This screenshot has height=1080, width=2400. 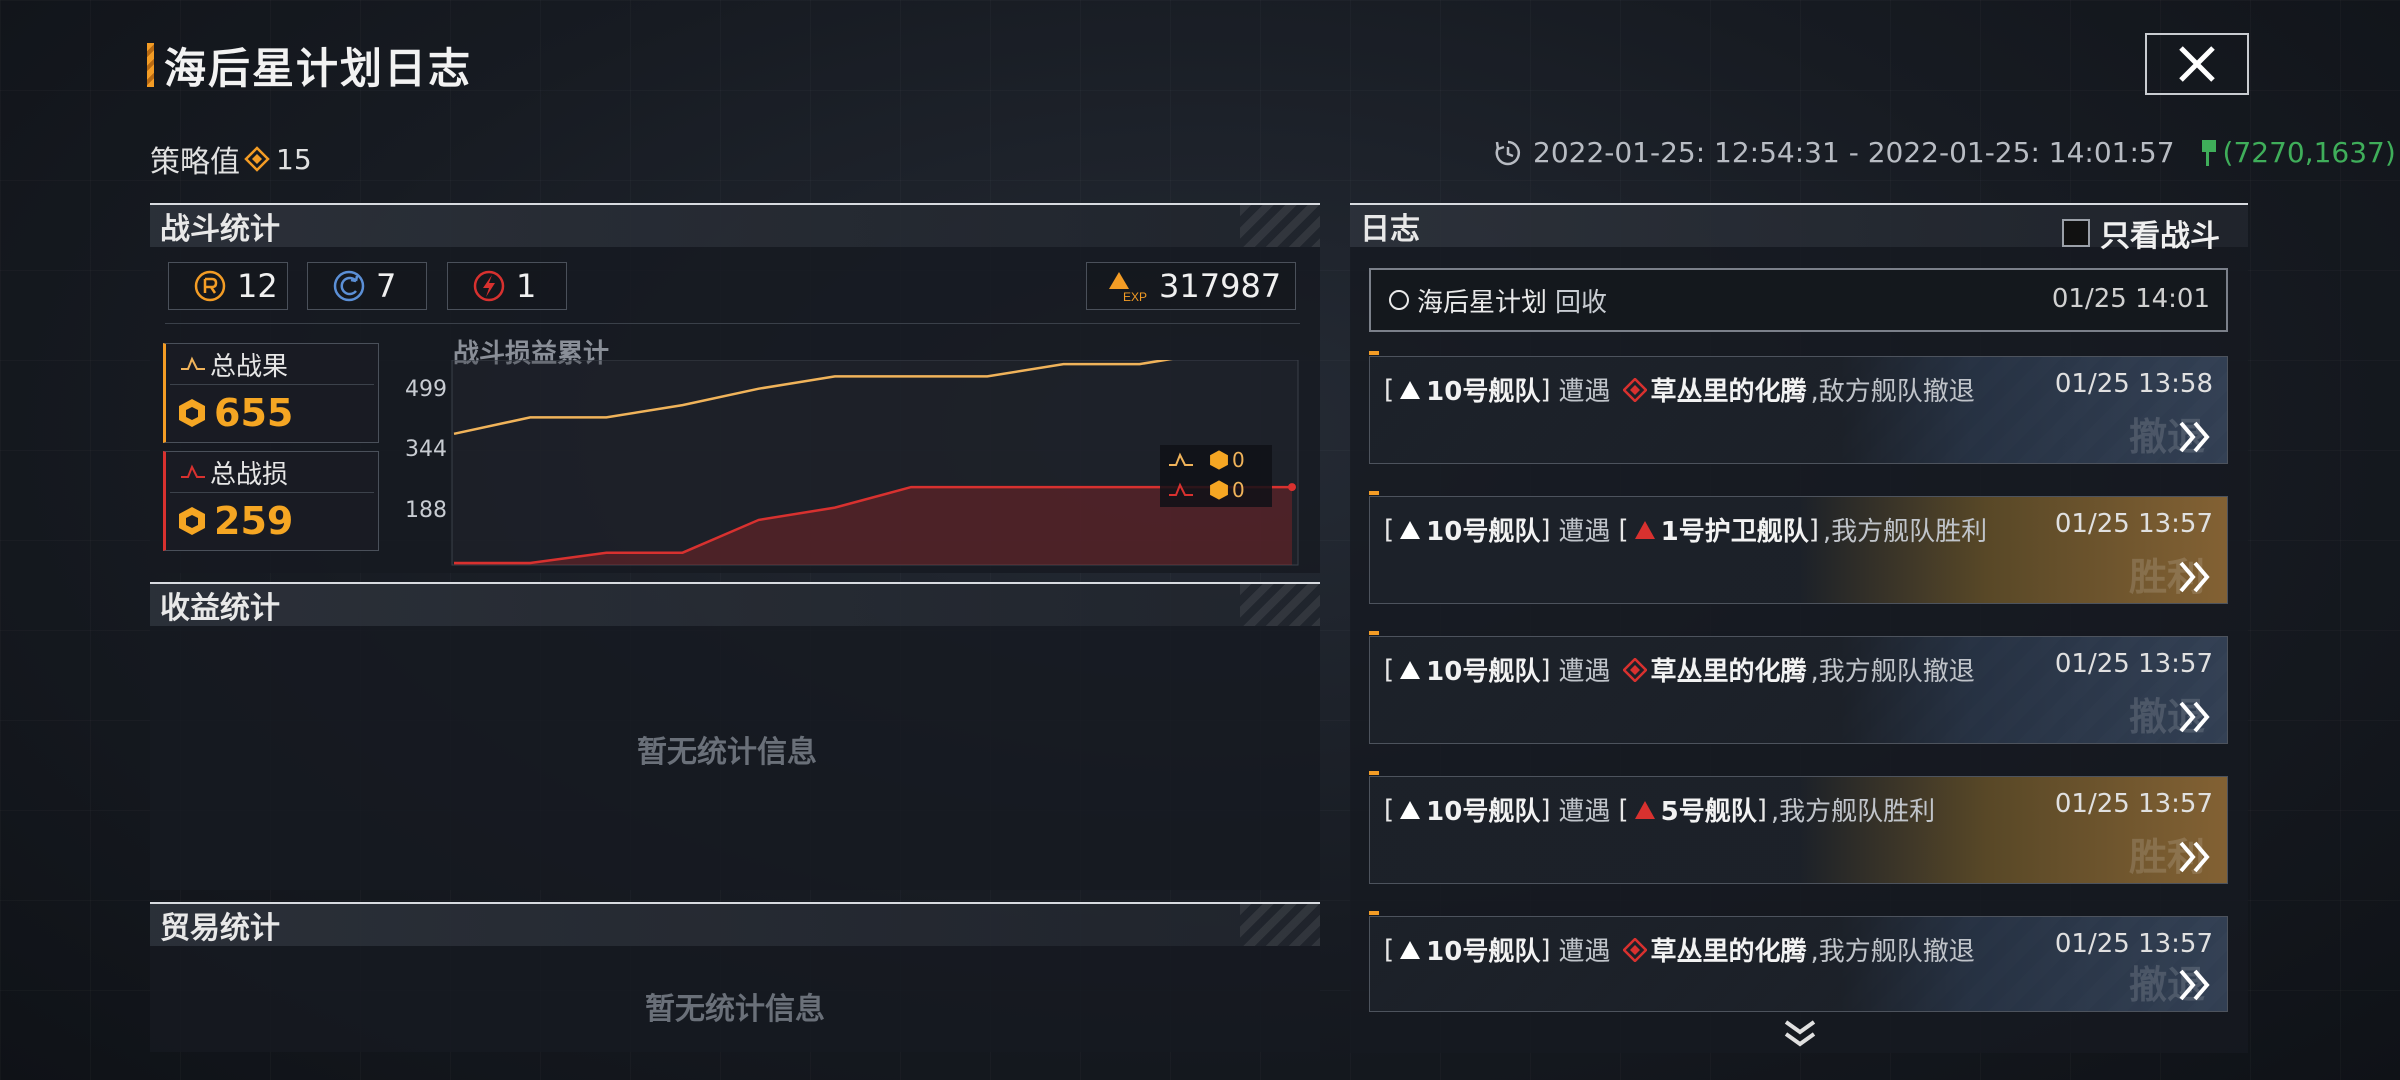 What do you see at coordinates (1798, 407) in the screenshot?
I see `log-item: [10号舰队] 遭遇 草丛里的化腾 ,敌方舰队撤退 01/25 13:58 撤退` at bounding box center [1798, 407].